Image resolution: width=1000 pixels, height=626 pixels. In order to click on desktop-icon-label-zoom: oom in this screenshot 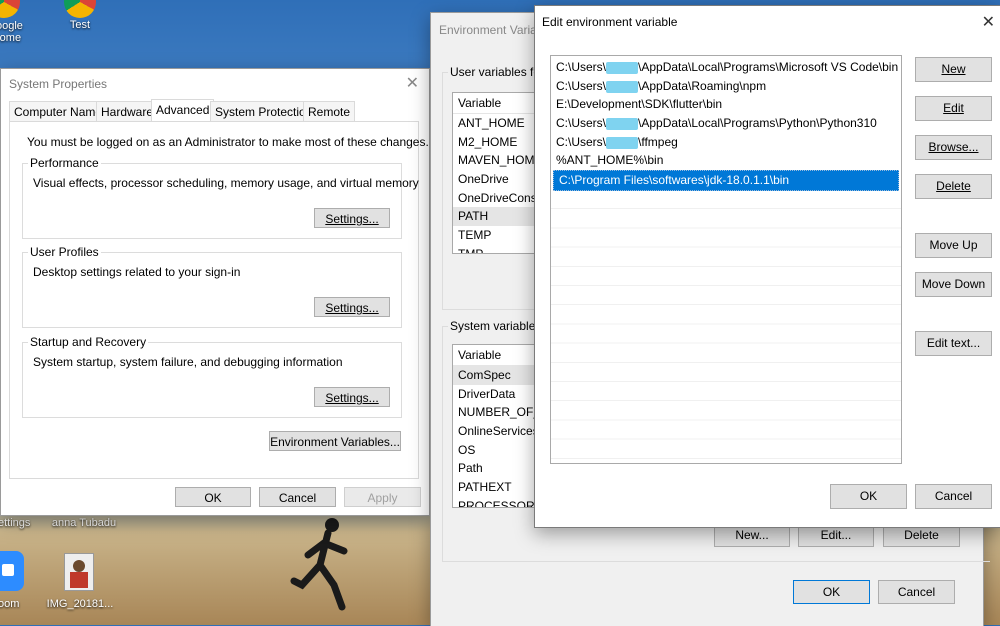, I will do `click(14, 604)`.